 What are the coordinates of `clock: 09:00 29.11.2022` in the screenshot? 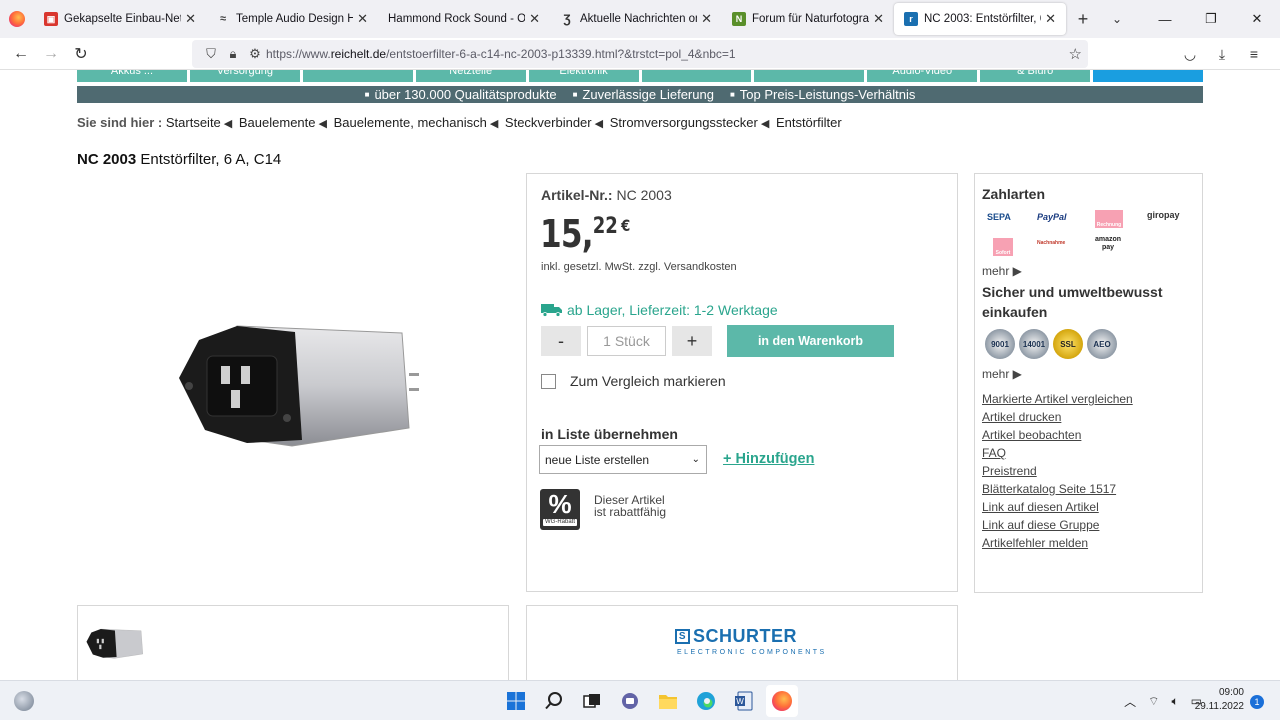 It's located at (1219, 700).